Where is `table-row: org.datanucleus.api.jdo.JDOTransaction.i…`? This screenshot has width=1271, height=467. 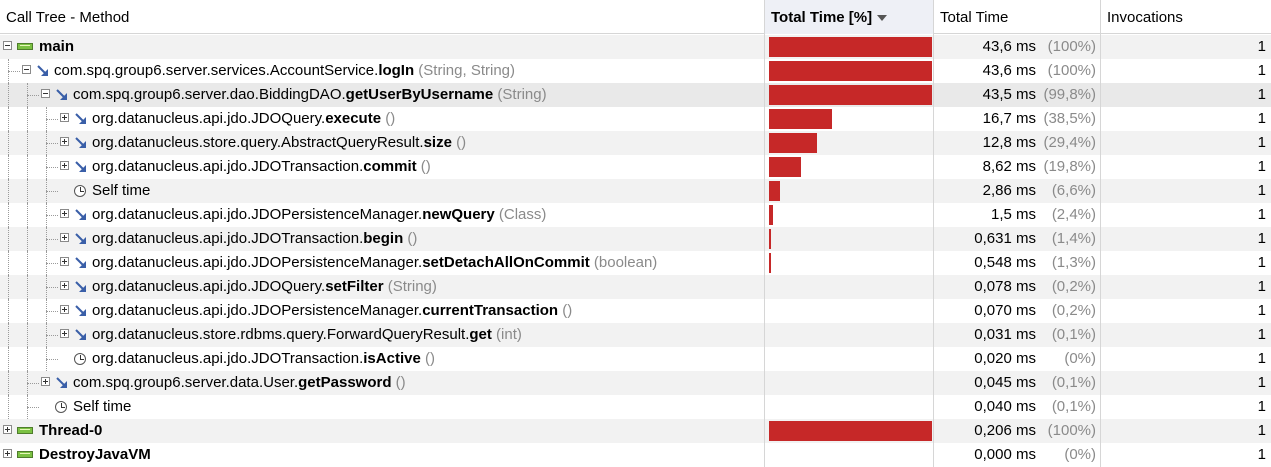 table-row: org.datanucleus.api.jdo.JDOTransaction.i… is located at coordinates (635, 359).